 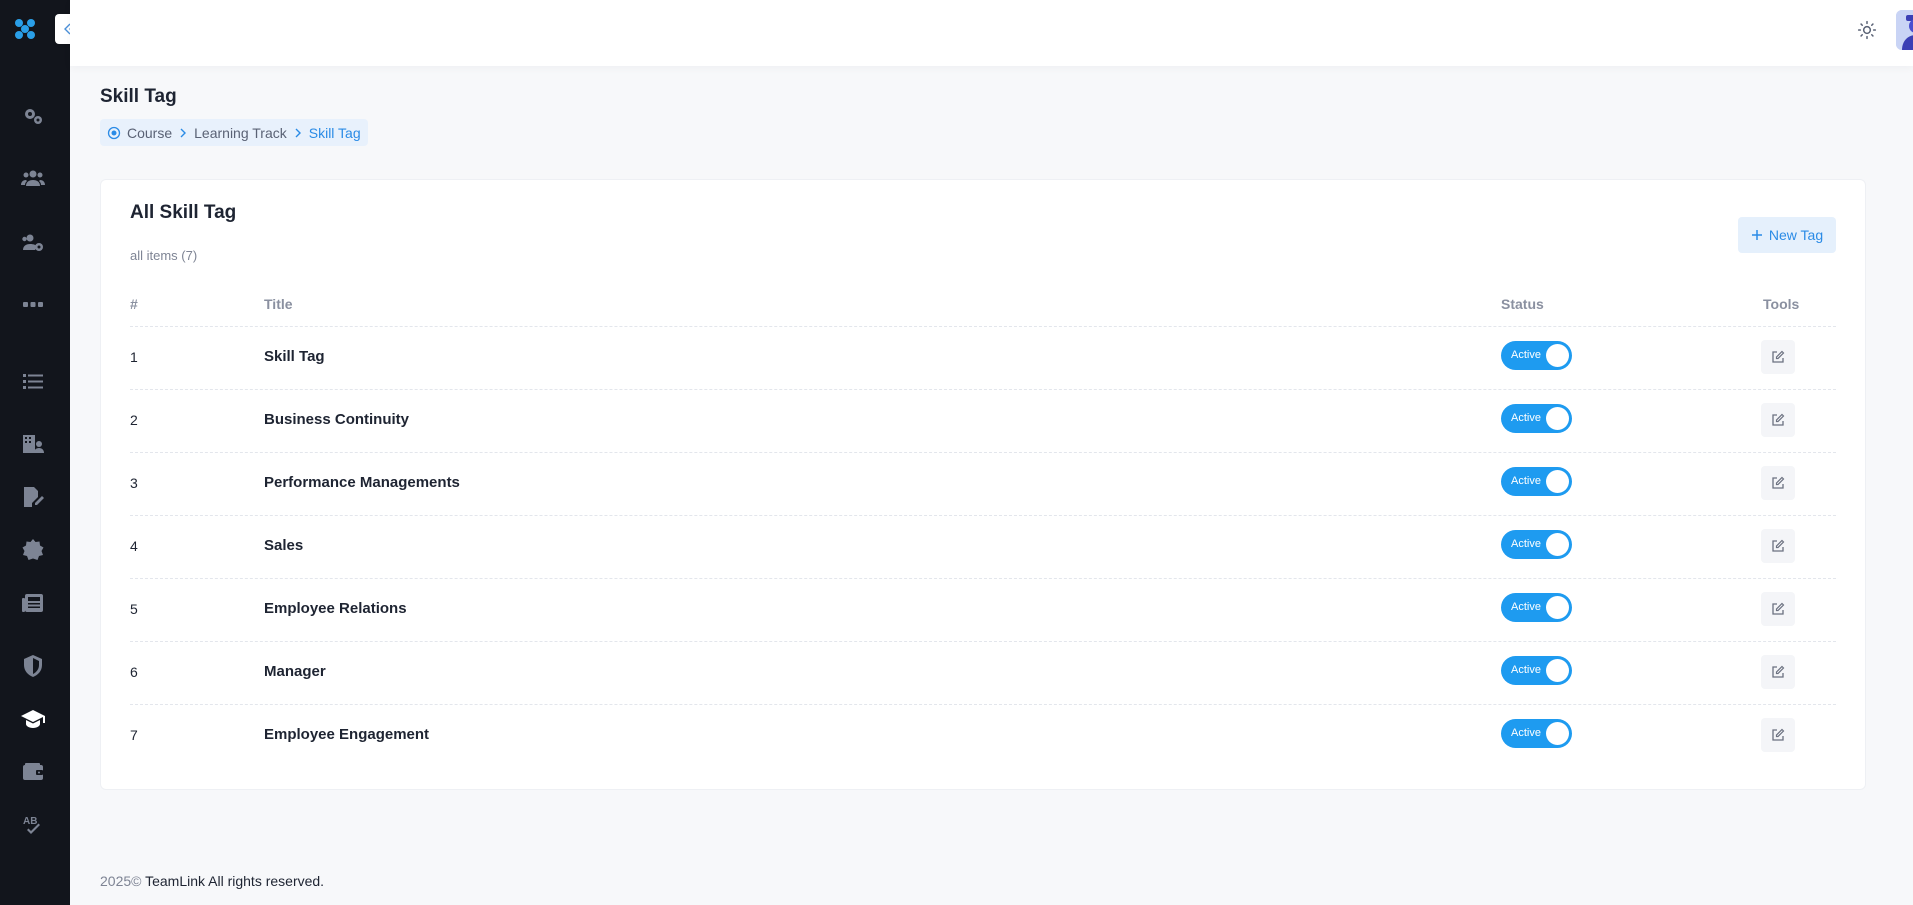 What do you see at coordinates (183, 212) in the screenshot?
I see `card-title: All Skill Tag` at bounding box center [183, 212].